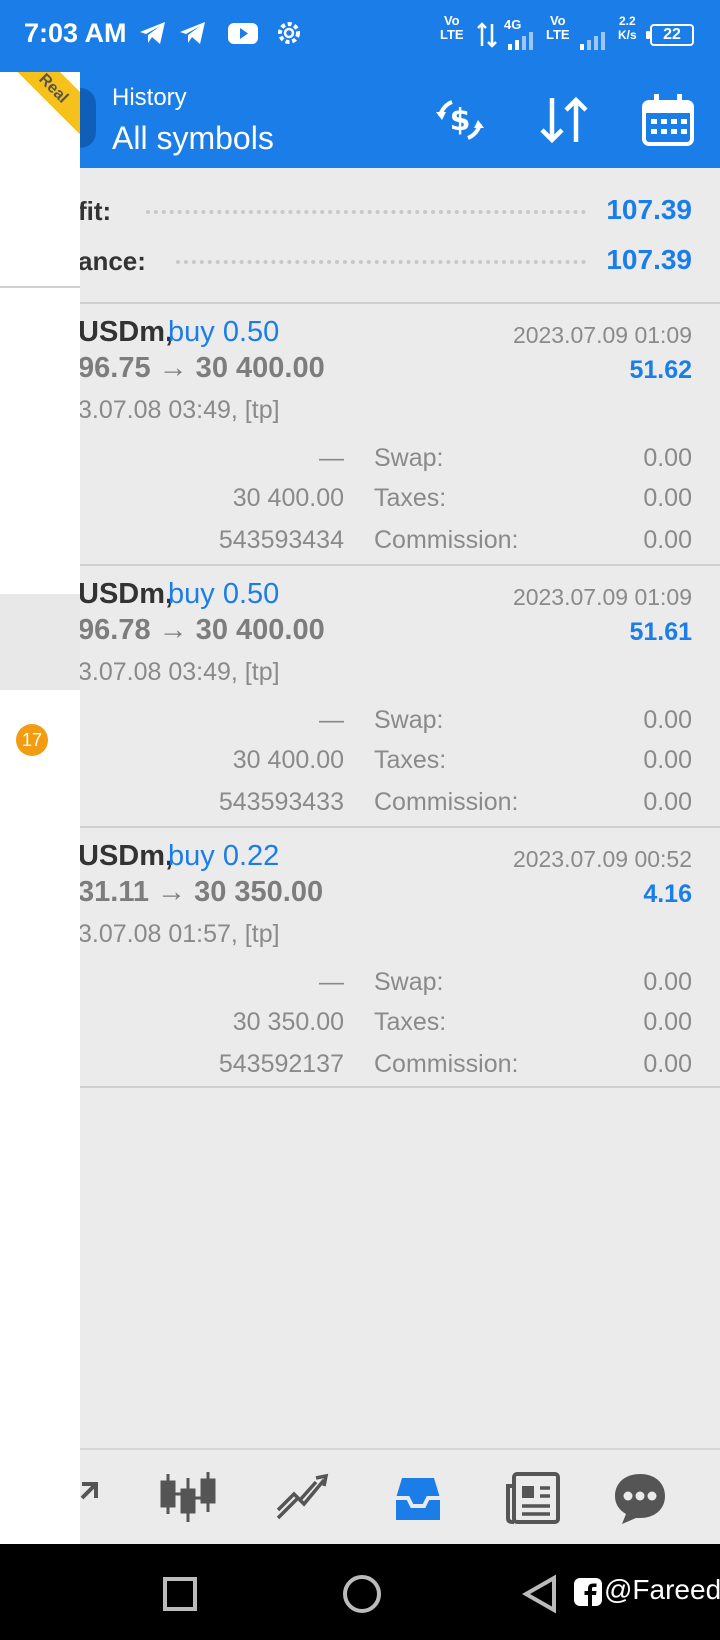 This screenshot has width=720, height=1640. What do you see at coordinates (302, 1498) in the screenshot?
I see `trade-icon` at bounding box center [302, 1498].